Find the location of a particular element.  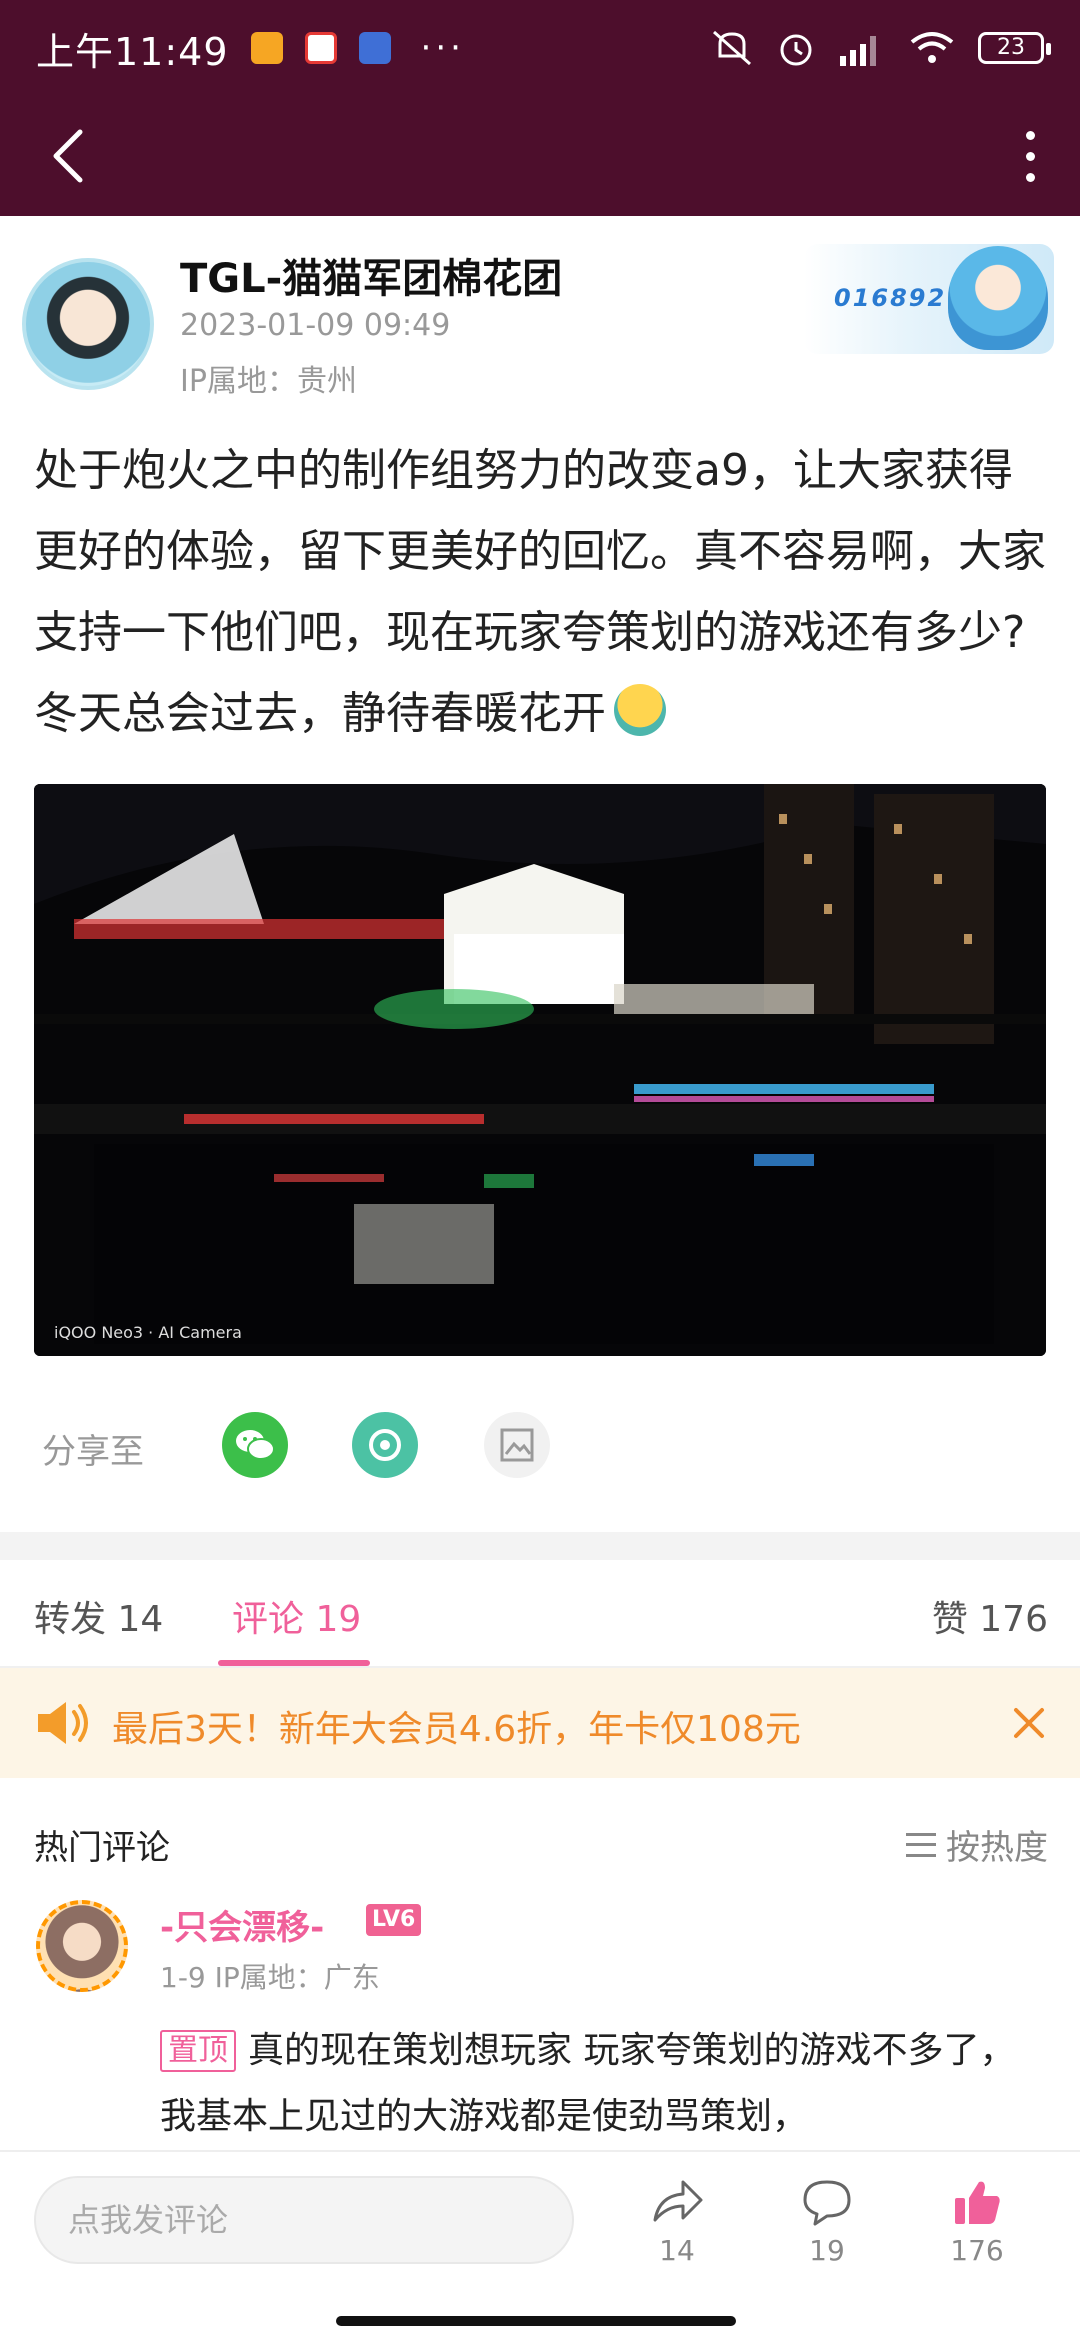

vip-promo-banner: 最后3天！新年大会员4.6折，年卡仅108元 is located at coordinates (540, 1723).